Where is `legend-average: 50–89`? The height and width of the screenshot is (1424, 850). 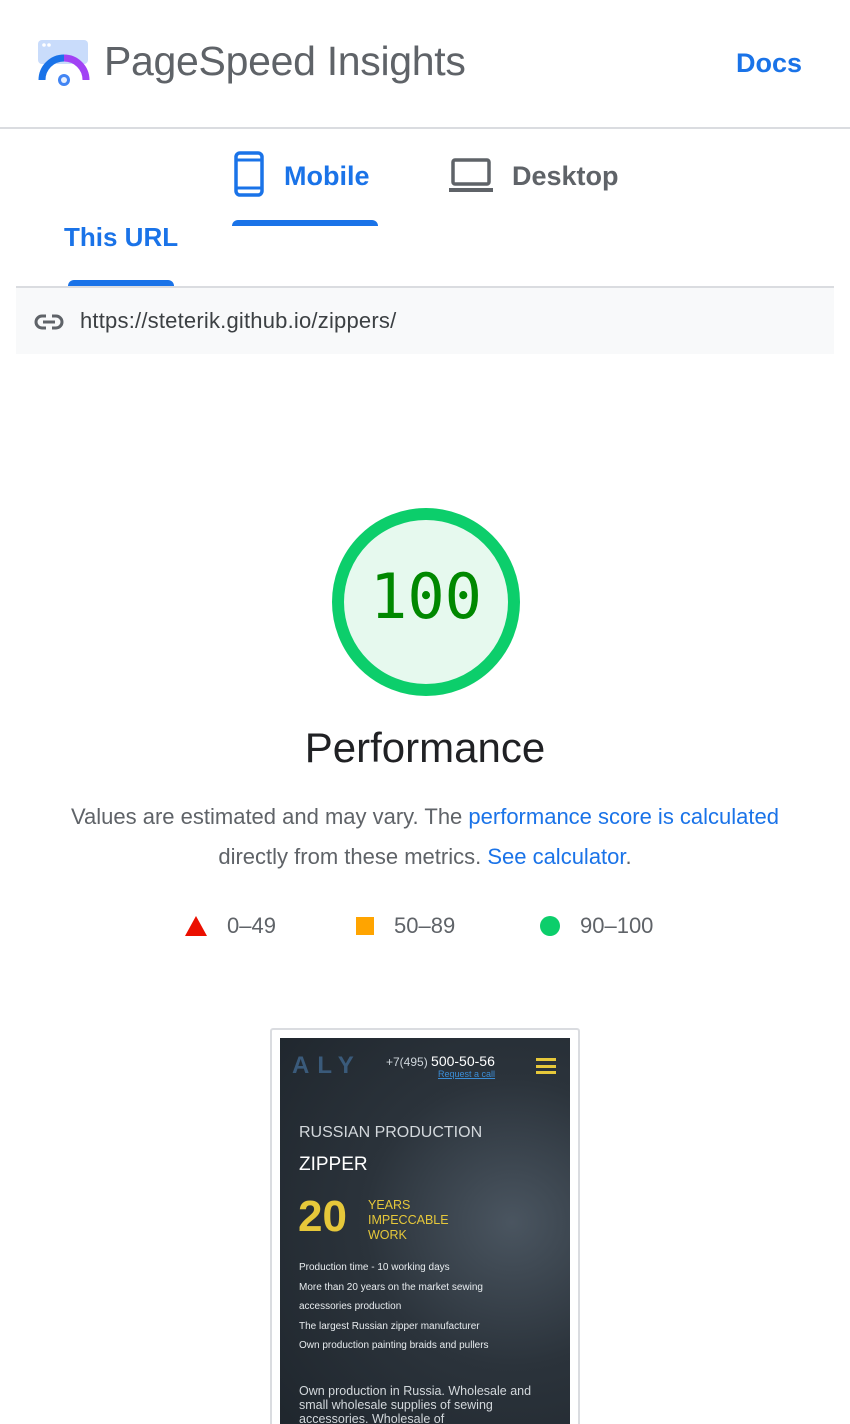
legend-average: 50–89 is located at coordinates (405, 926).